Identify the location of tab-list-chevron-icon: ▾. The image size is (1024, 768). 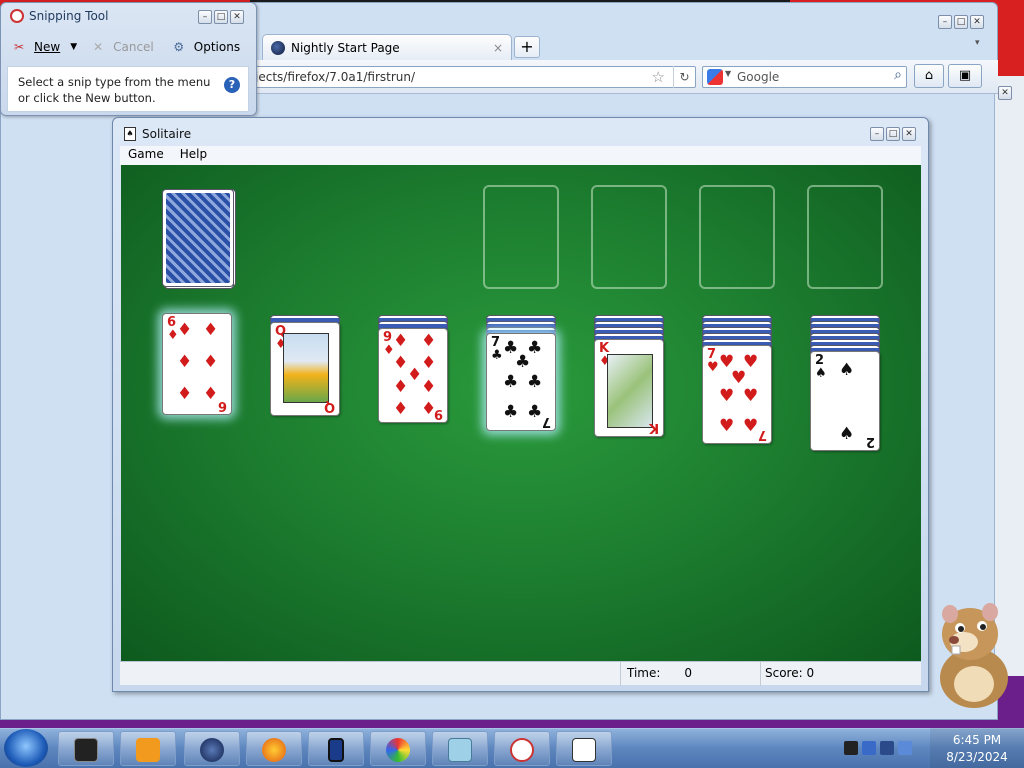
(977, 43).